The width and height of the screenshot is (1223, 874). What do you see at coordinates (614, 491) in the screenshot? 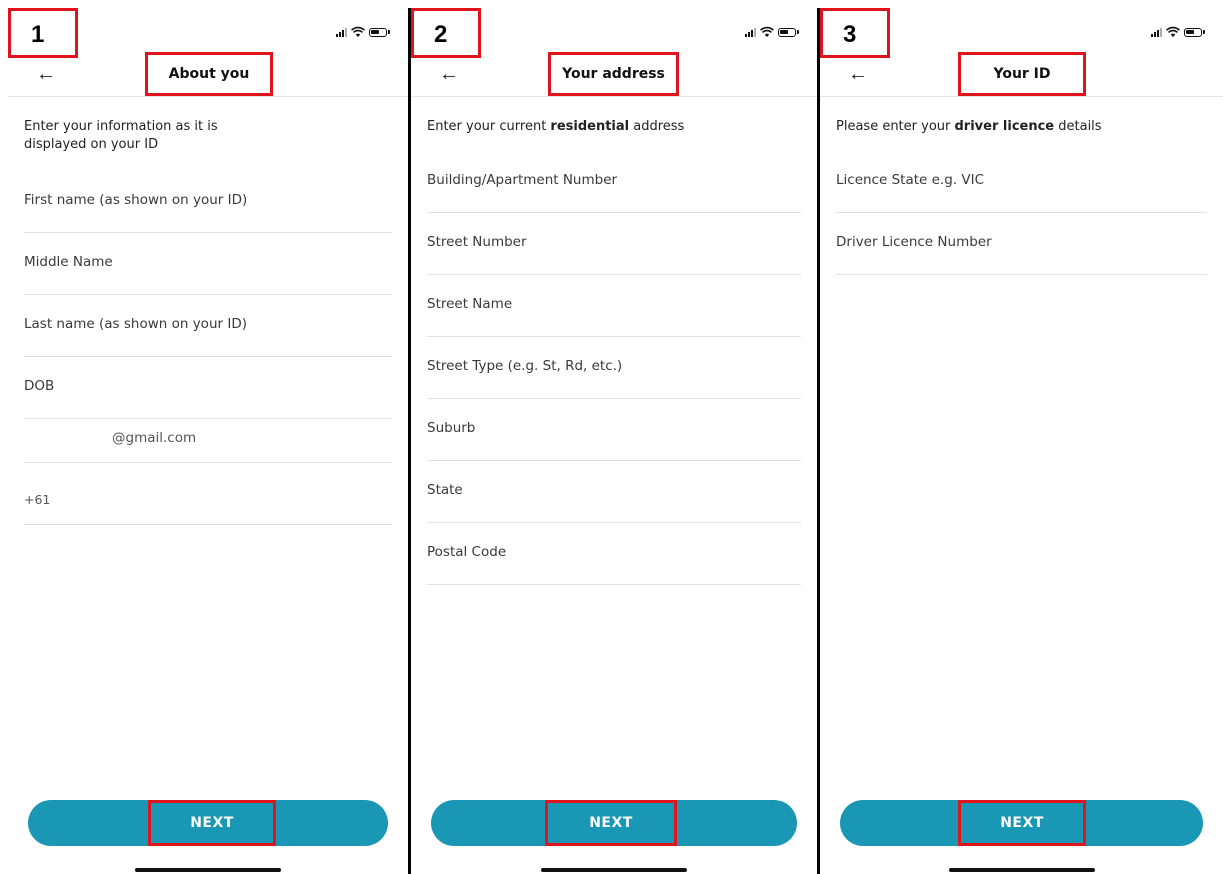
I see `state-field: State` at bounding box center [614, 491].